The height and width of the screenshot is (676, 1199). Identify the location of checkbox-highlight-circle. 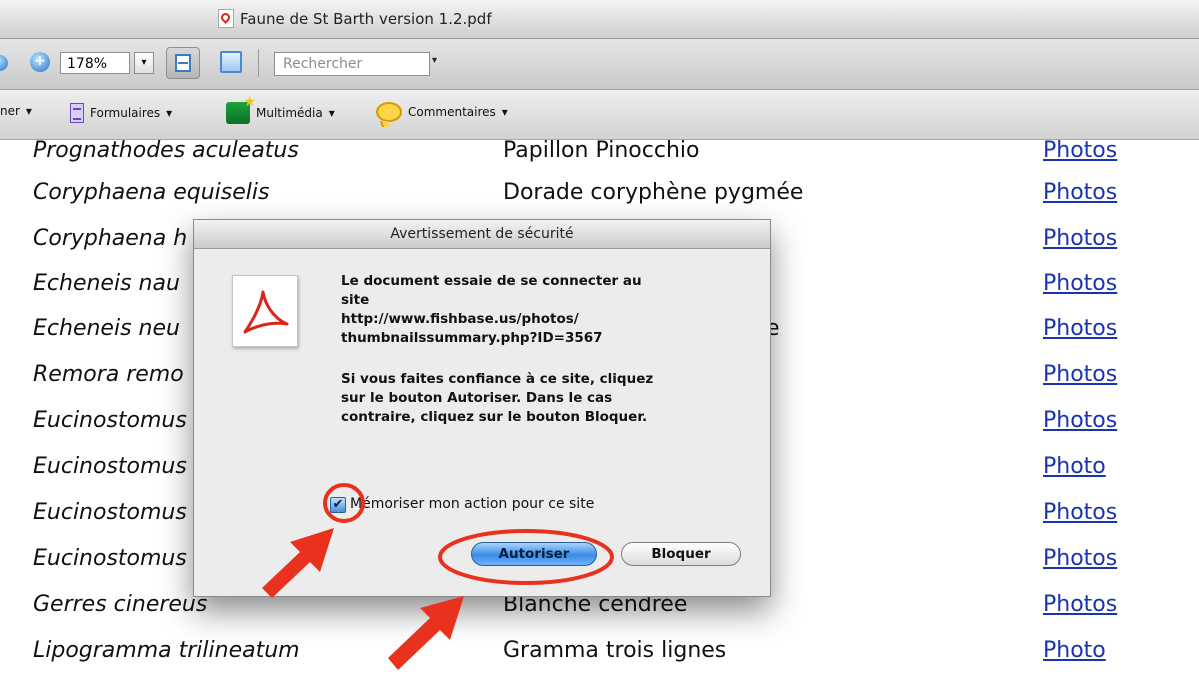
(344, 503).